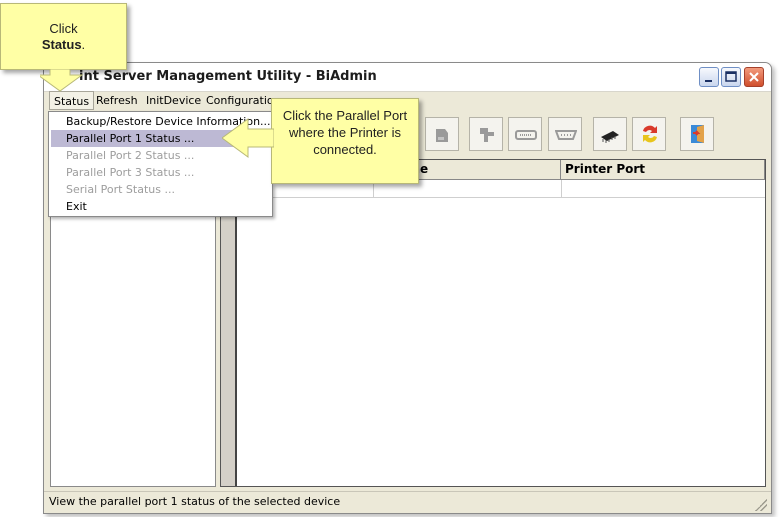 The height and width of the screenshot is (517, 781). I want to click on chip-icon, so click(610, 137).